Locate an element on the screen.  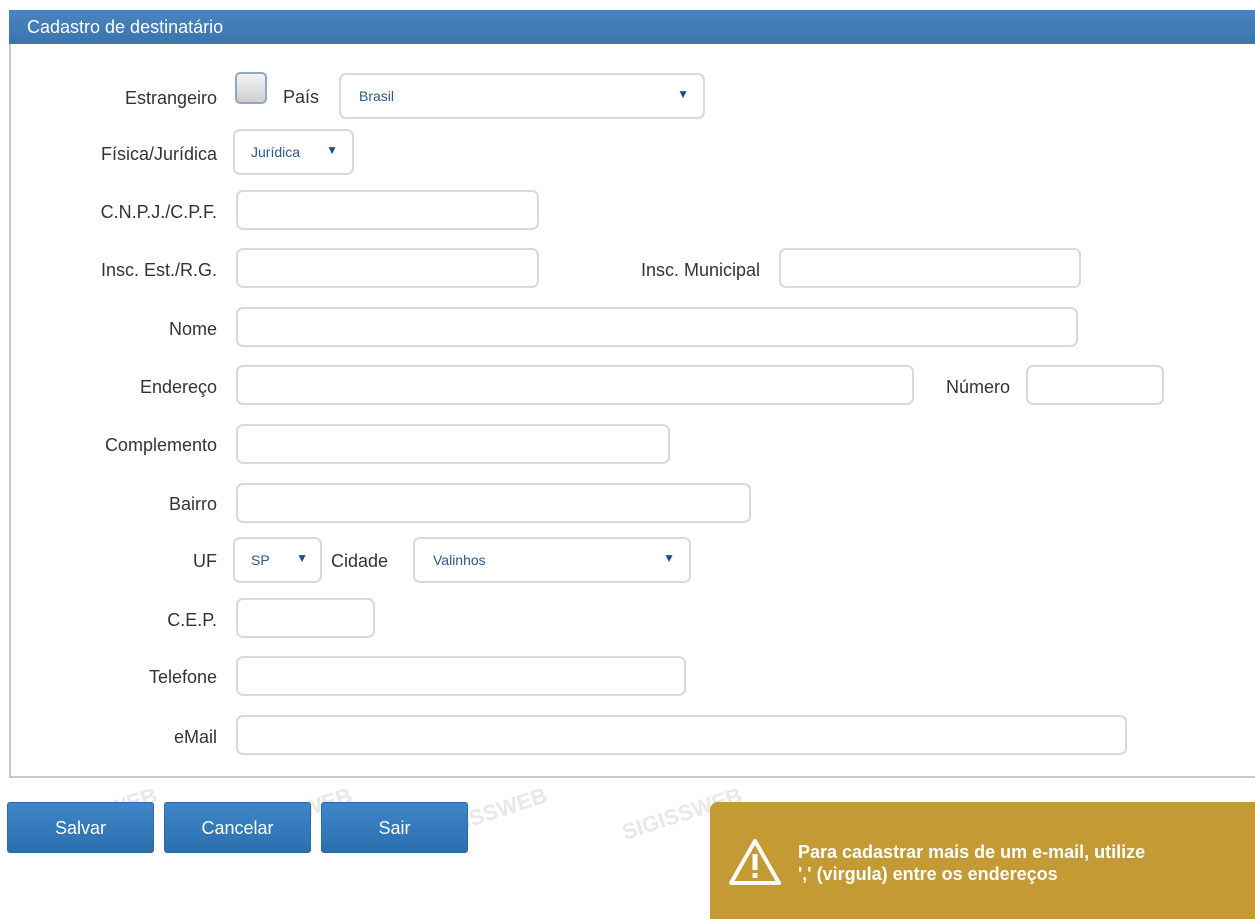
complemento-label: Complemento is located at coordinates (160, 445).